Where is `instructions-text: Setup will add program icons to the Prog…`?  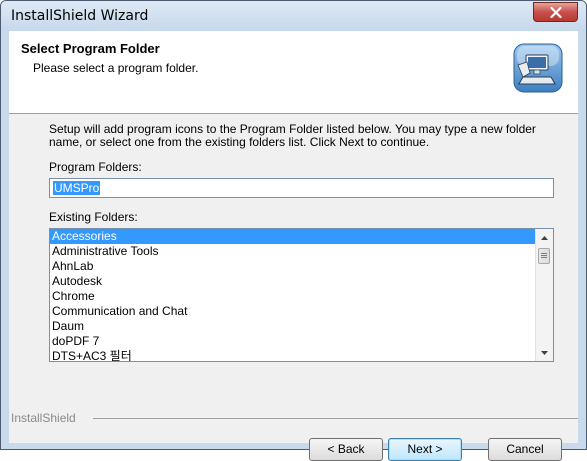
instructions-text: Setup will add program icons to the Prog… is located at coordinates (292, 135).